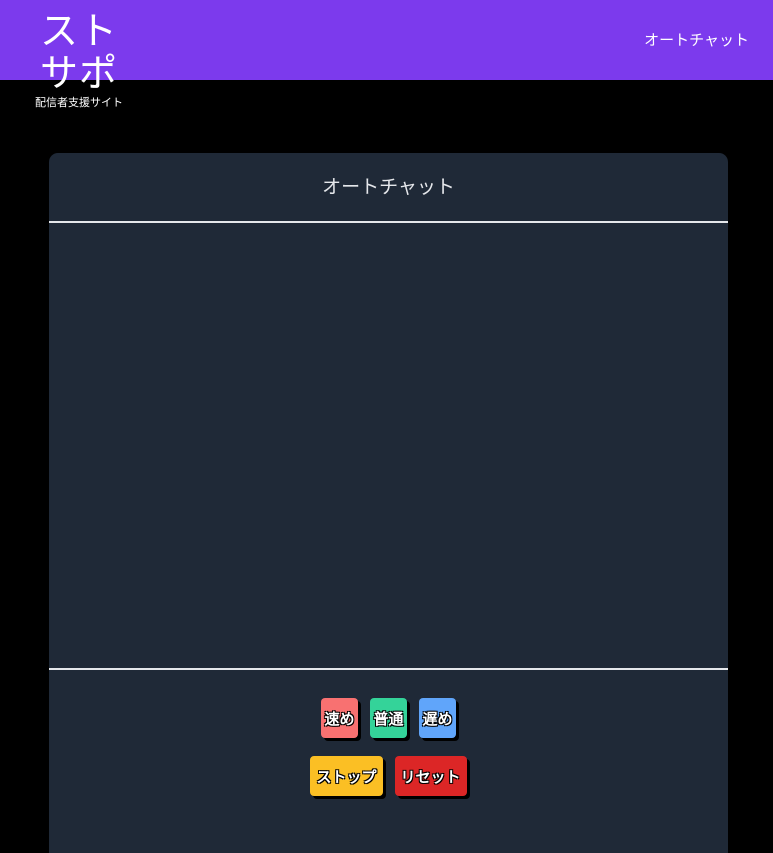 This screenshot has height=853, width=773. Describe the element at coordinates (388, 669) in the screenshot. I see `panel-footer-divider` at that location.